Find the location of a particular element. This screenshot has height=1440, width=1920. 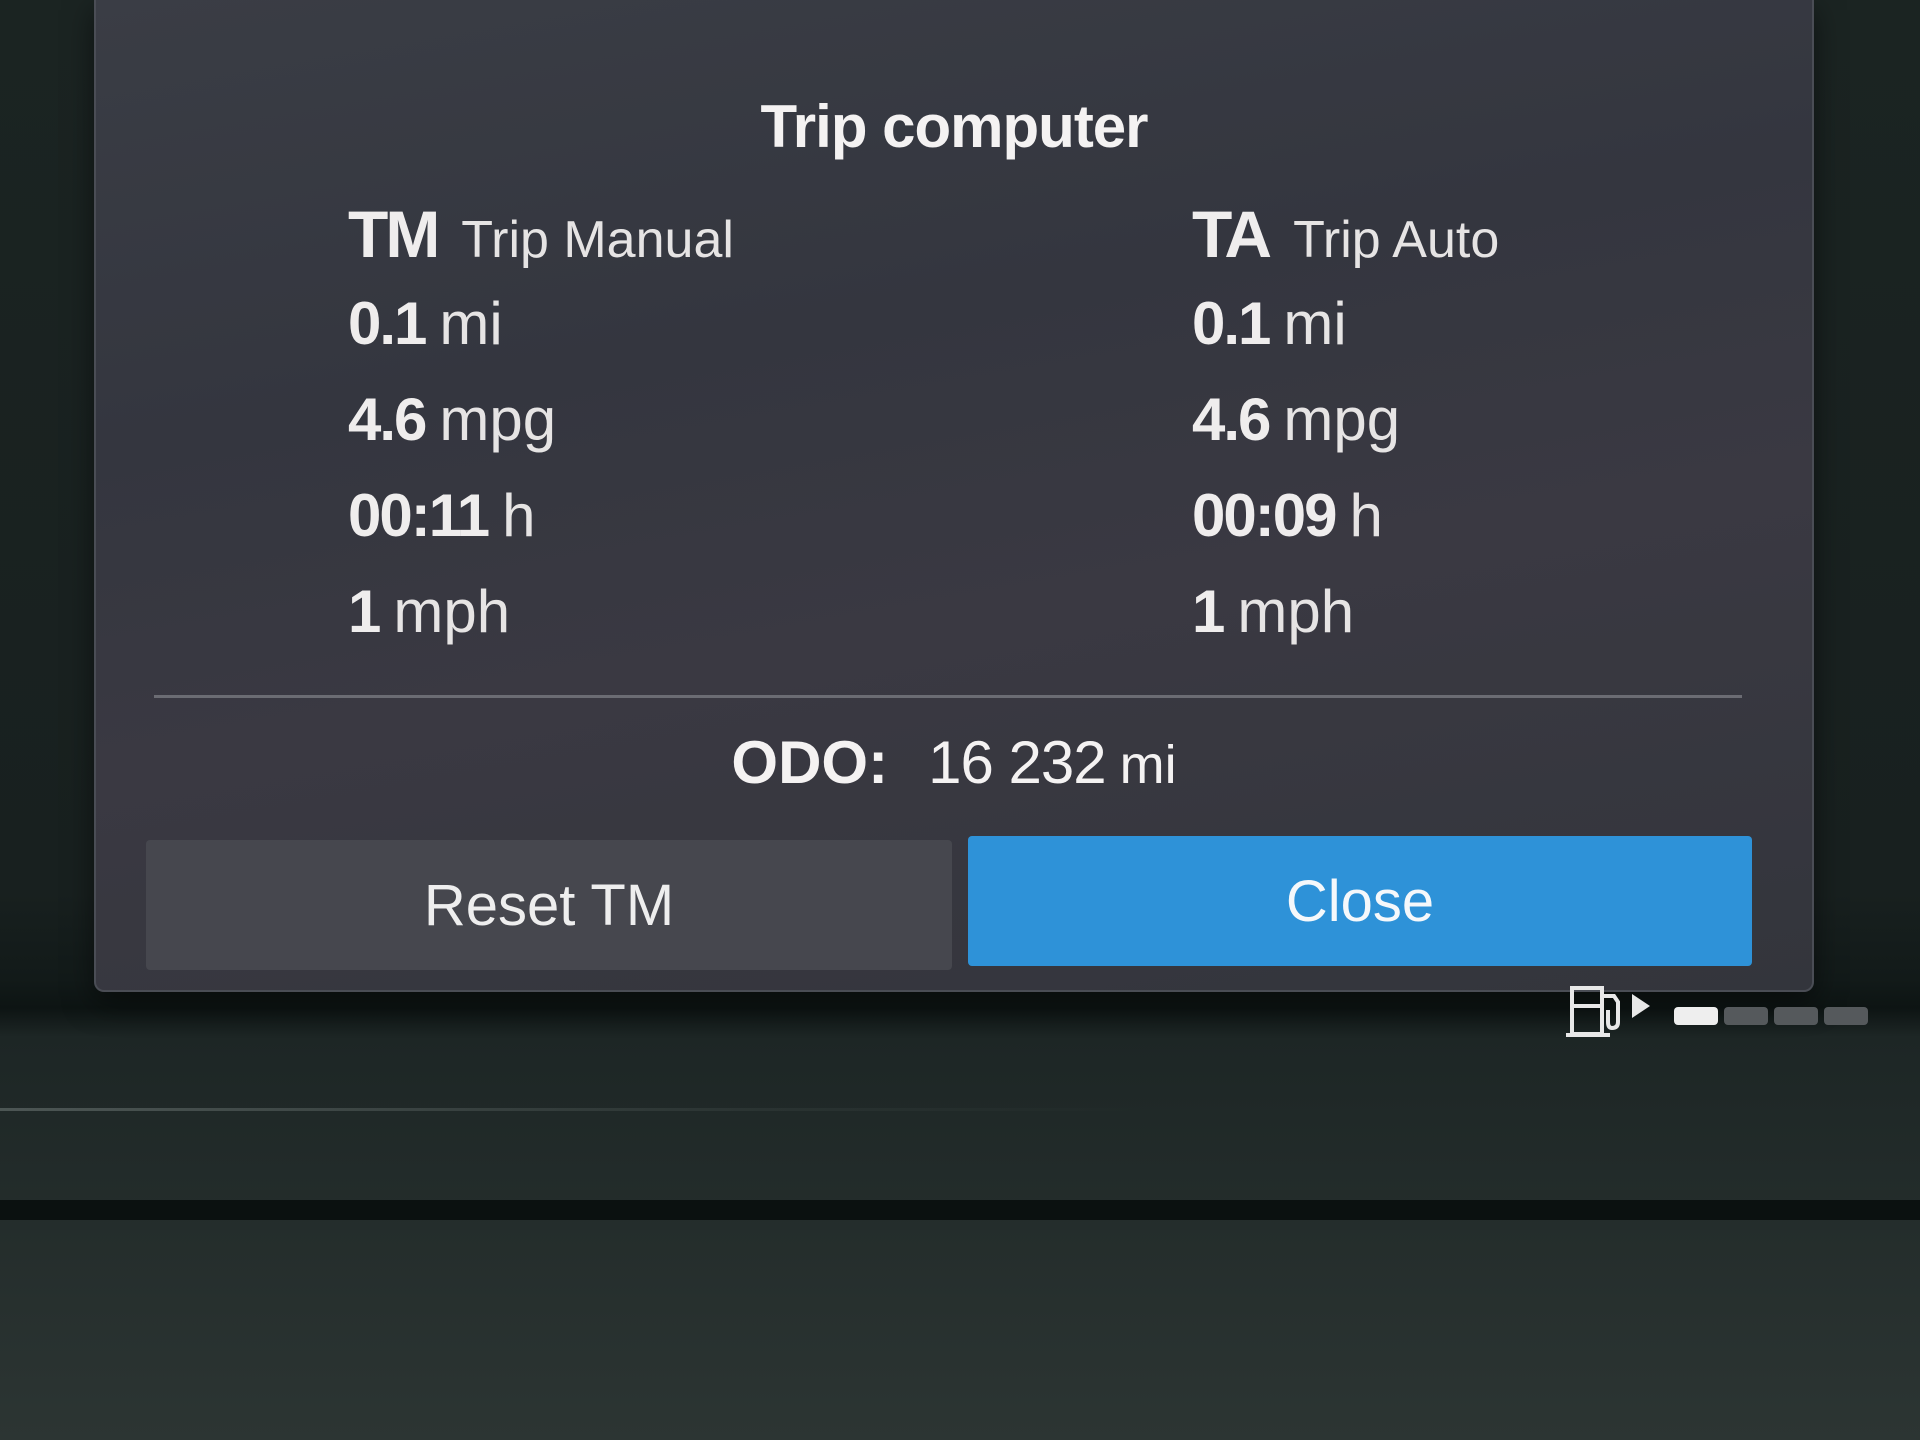

odometer: ODO: 16 232 mi is located at coordinates (954, 762).